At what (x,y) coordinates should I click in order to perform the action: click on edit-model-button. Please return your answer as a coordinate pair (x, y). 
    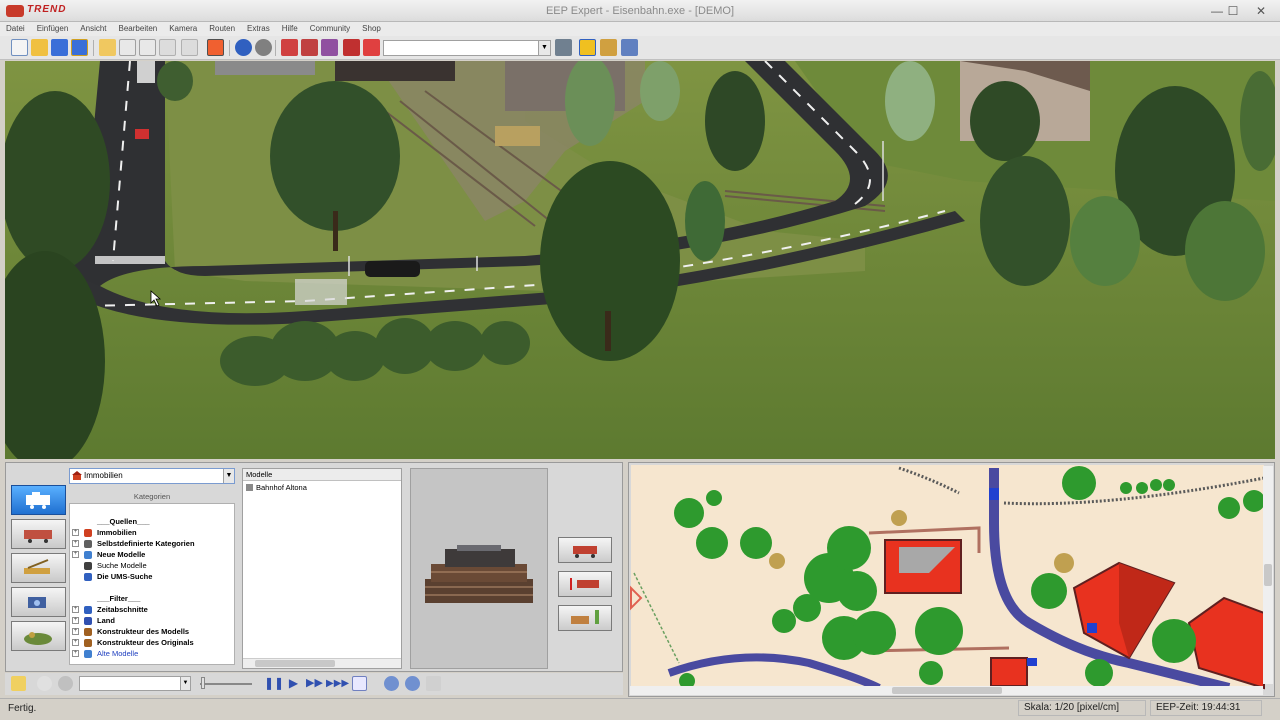
    Looking at the image, I should click on (585, 618).